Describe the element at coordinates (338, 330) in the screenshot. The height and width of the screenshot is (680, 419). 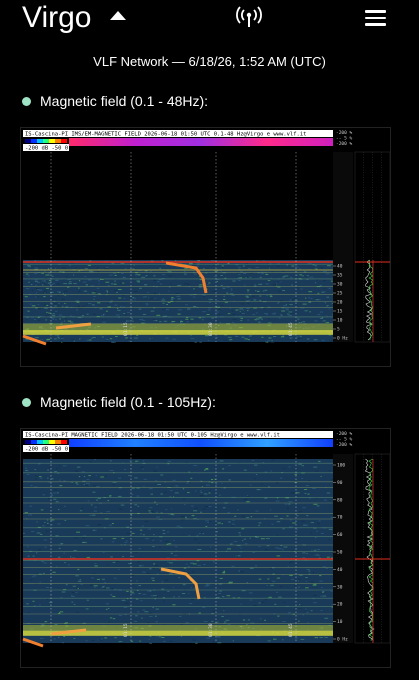
I see `frequency-axis-label: 5` at that location.